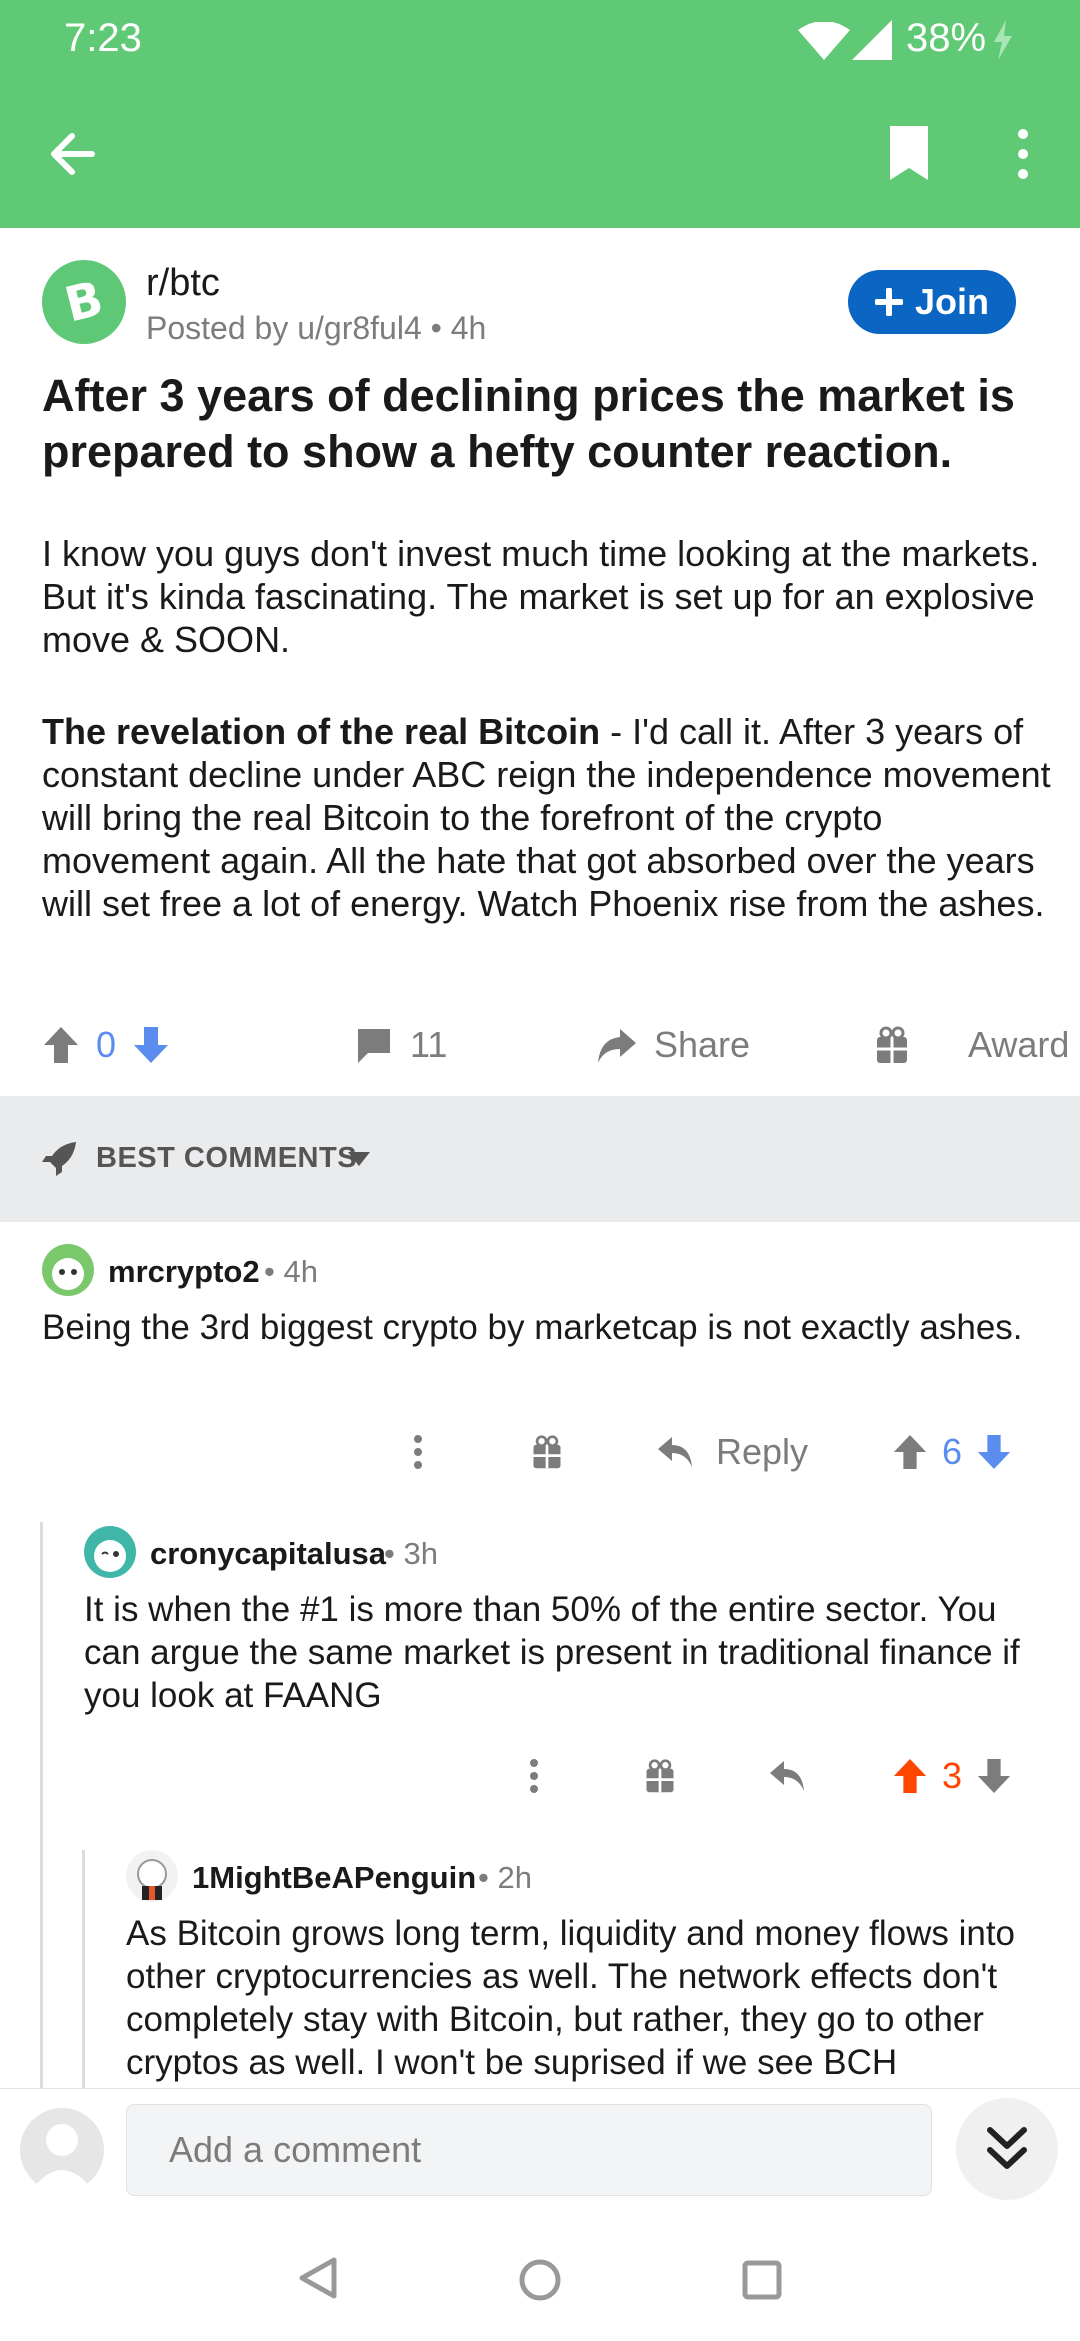 Image resolution: width=1080 pixels, height=2341 pixels. I want to click on share-button: Share, so click(672, 1045).